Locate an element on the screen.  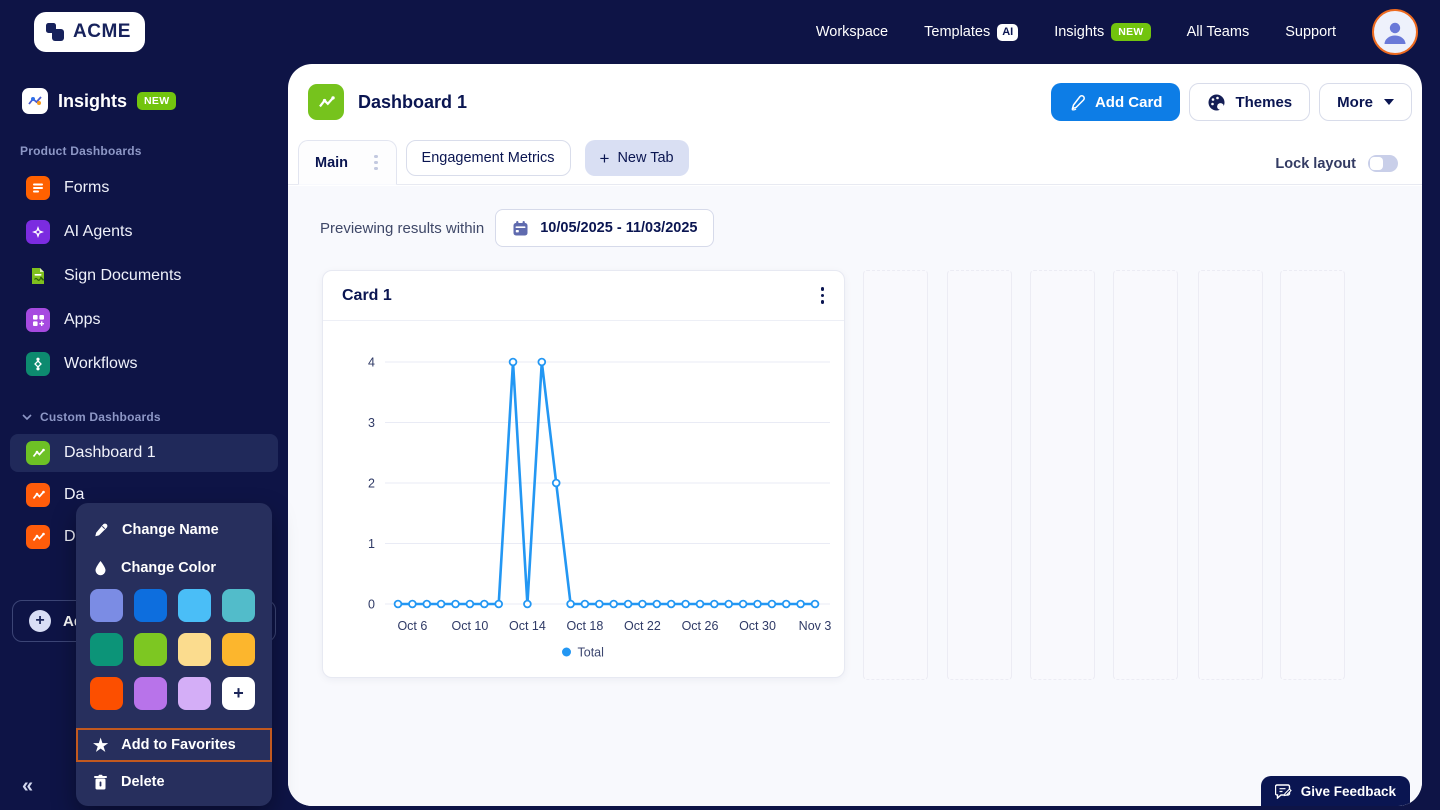
calendar-icon is located at coordinates (520, 227).